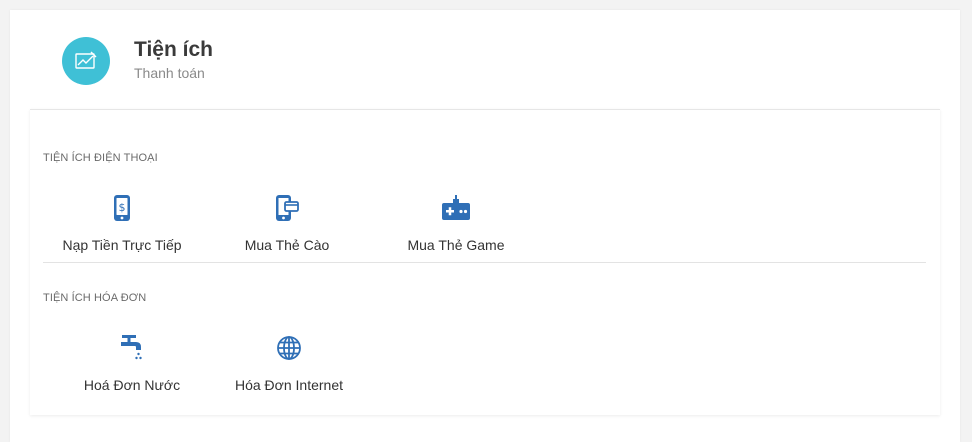  I want to click on globe-icon, so click(289, 348).